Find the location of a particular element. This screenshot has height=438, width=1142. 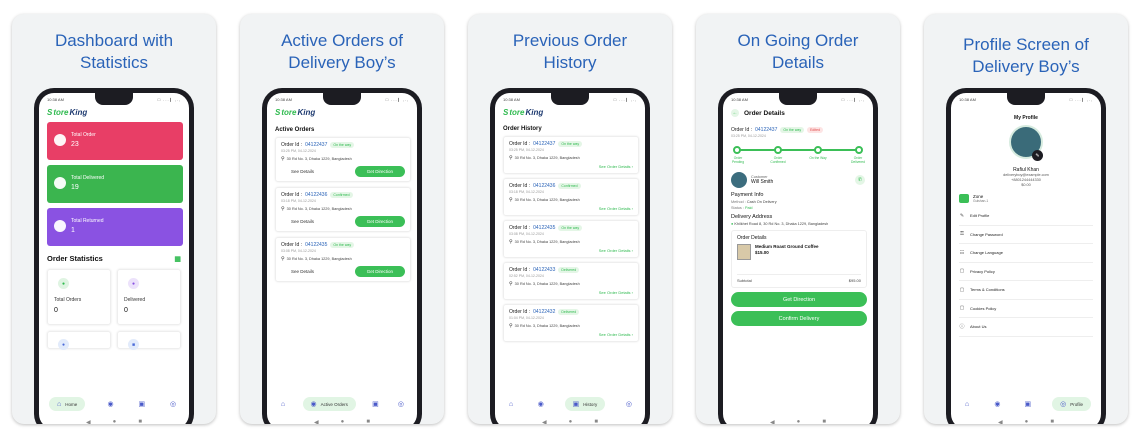

tab-active-orders: ◉ Active Orders is located at coordinates (329, 404).